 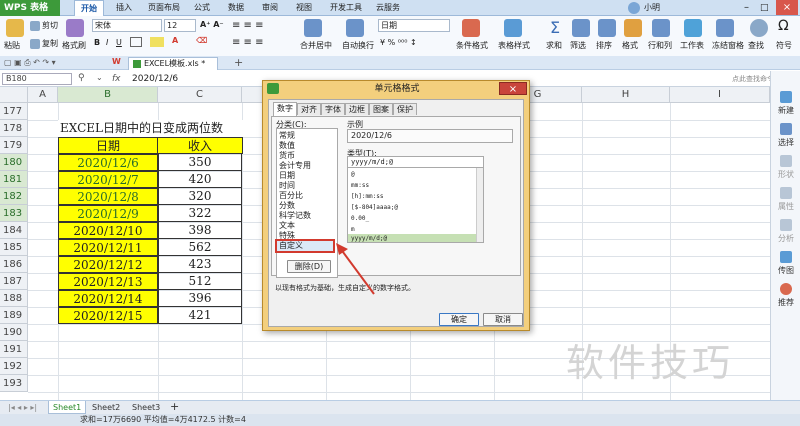 What do you see at coordinates (287, 206) in the screenshot?
I see `category-item: 分数` at bounding box center [287, 206].